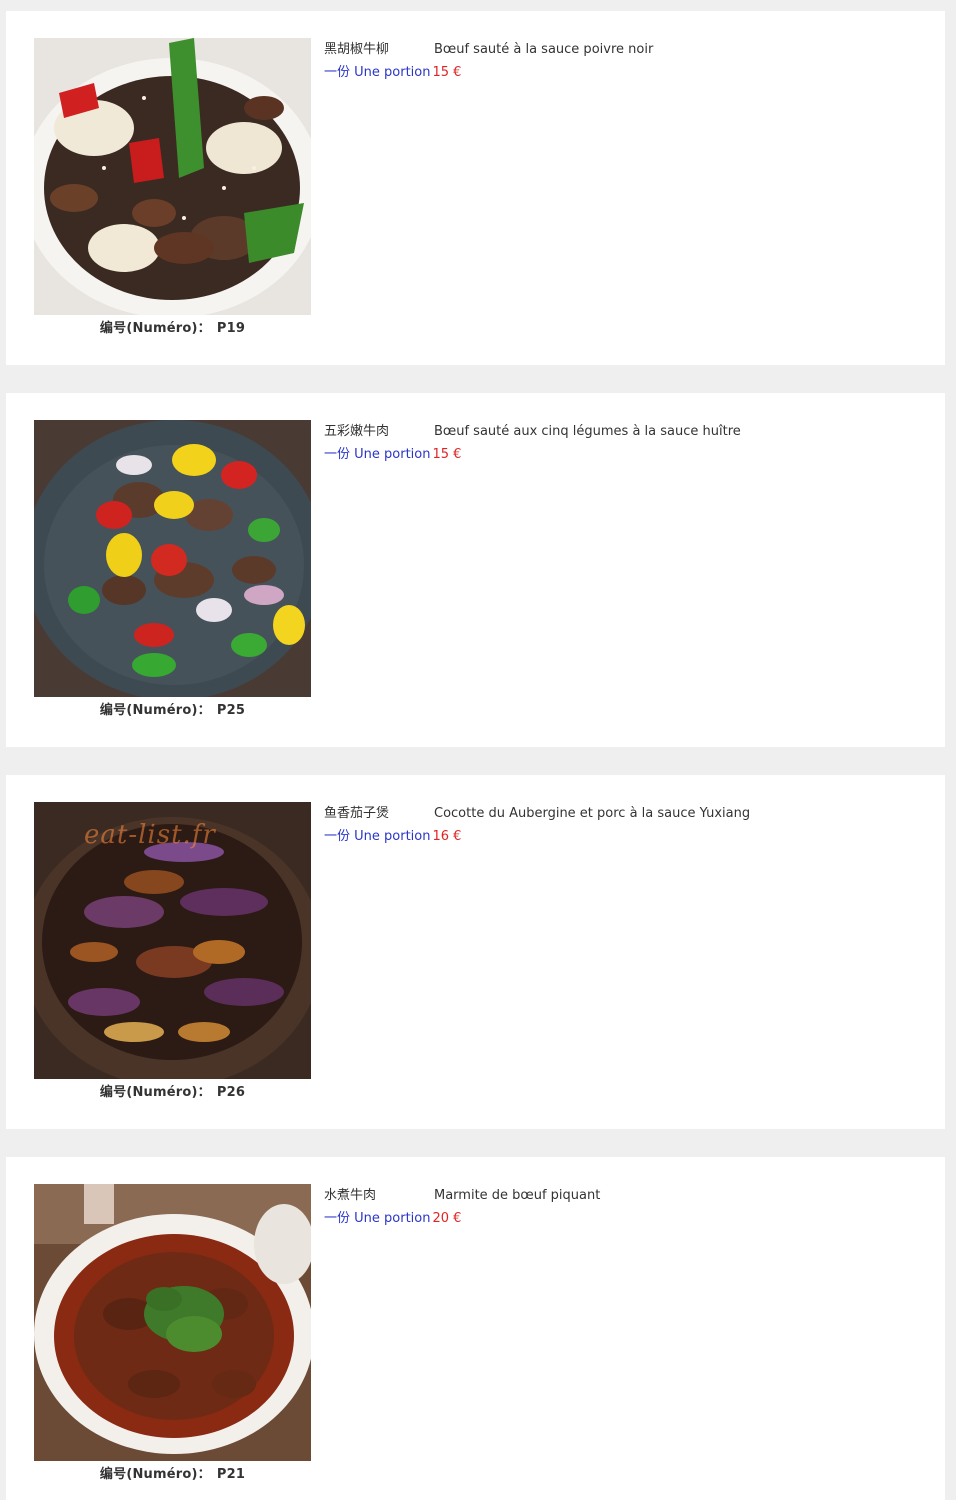 The width and height of the screenshot is (956, 1500). Describe the element at coordinates (544, 49) in the screenshot. I see `dish-name-fr: Bœuf sauté à la sauce poivre noir` at that location.